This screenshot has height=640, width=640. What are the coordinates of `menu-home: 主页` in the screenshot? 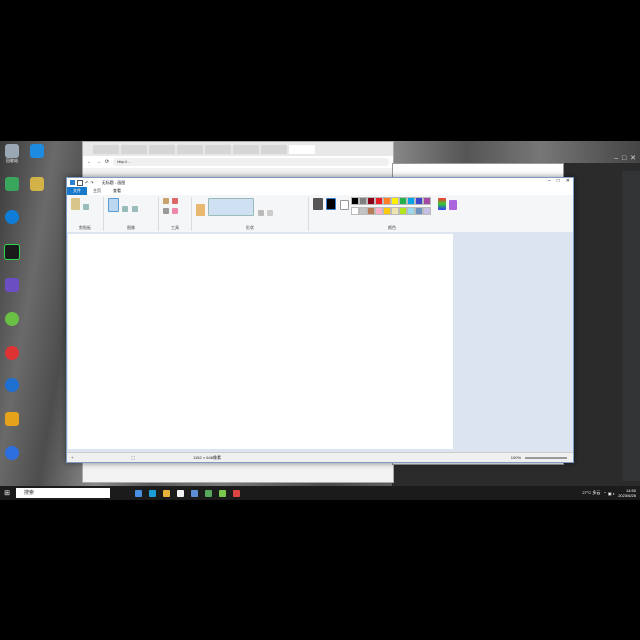 It's located at (97, 191).